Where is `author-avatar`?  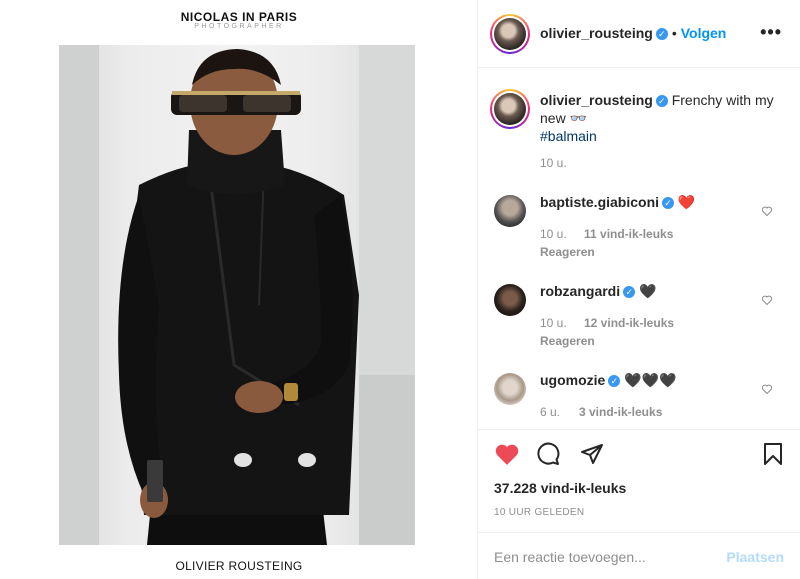 author-avatar is located at coordinates (510, 34).